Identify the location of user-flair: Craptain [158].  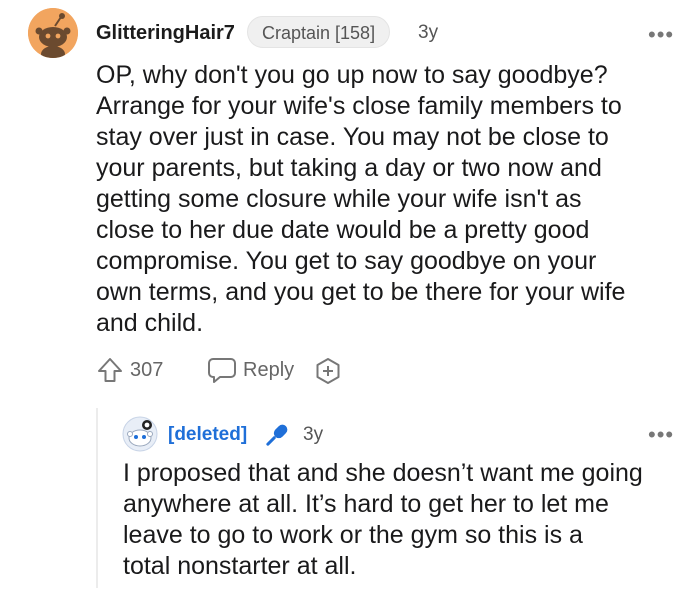
(319, 32).